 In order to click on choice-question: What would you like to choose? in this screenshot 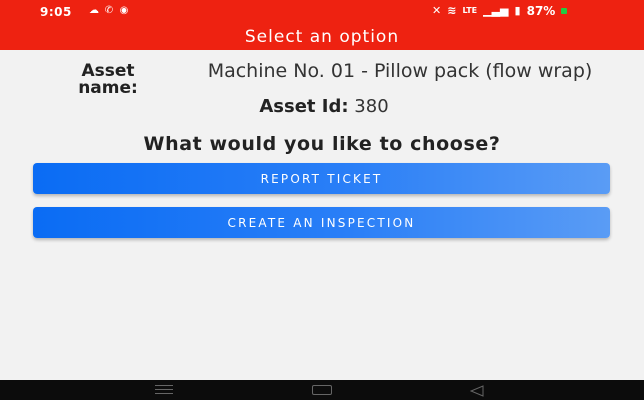, I will do `click(322, 144)`.